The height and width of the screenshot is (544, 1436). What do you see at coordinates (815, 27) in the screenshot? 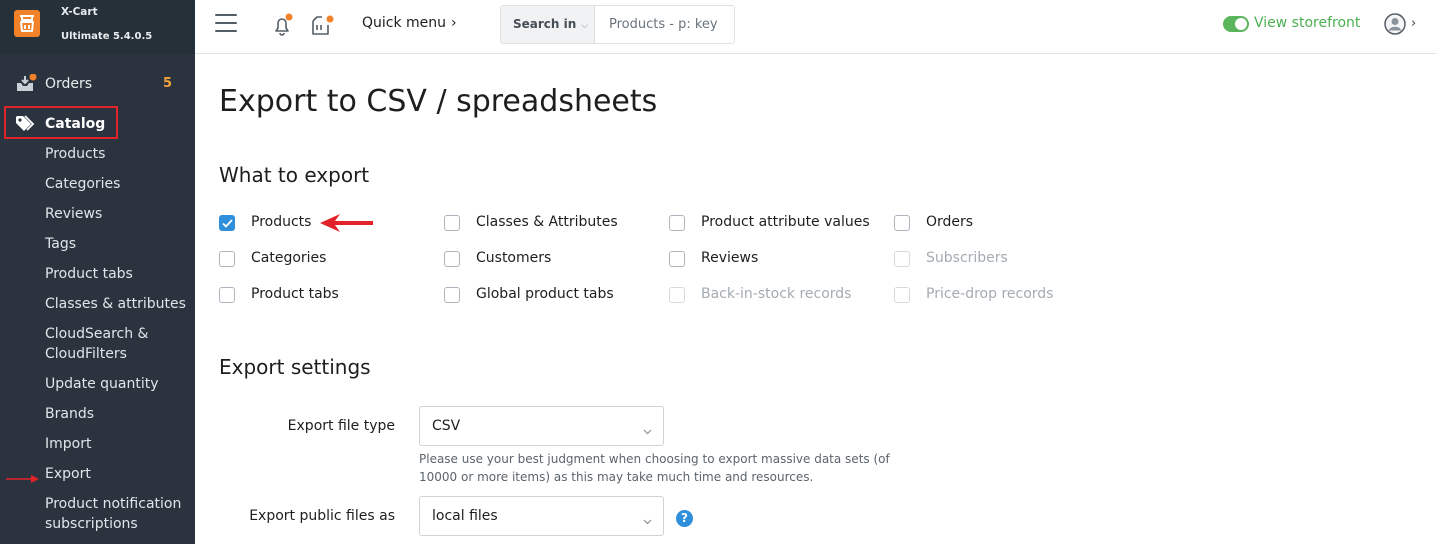
I see `top-bar: Quick menu› Search in⌵ View storefront ›` at bounding box center [815, 27].